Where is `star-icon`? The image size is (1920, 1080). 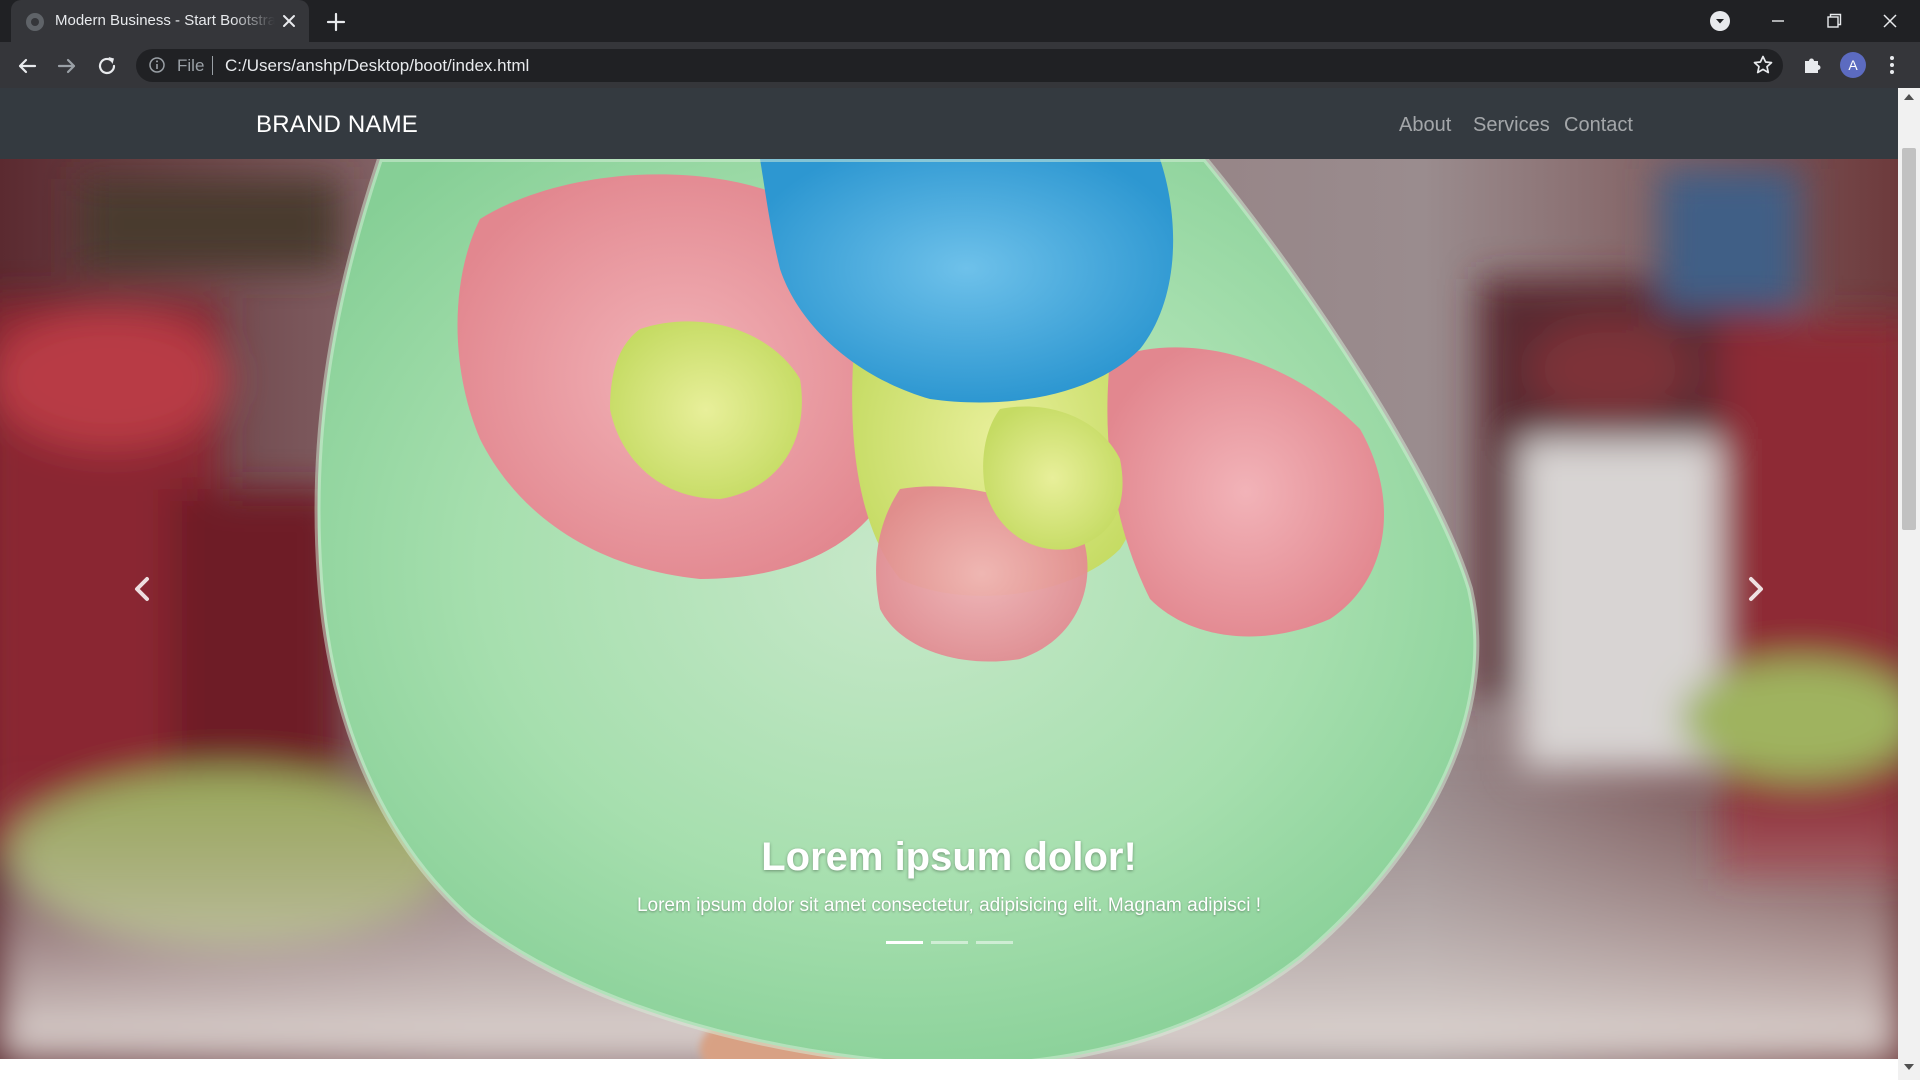
star-icon is located at coordinates (1763, 65).